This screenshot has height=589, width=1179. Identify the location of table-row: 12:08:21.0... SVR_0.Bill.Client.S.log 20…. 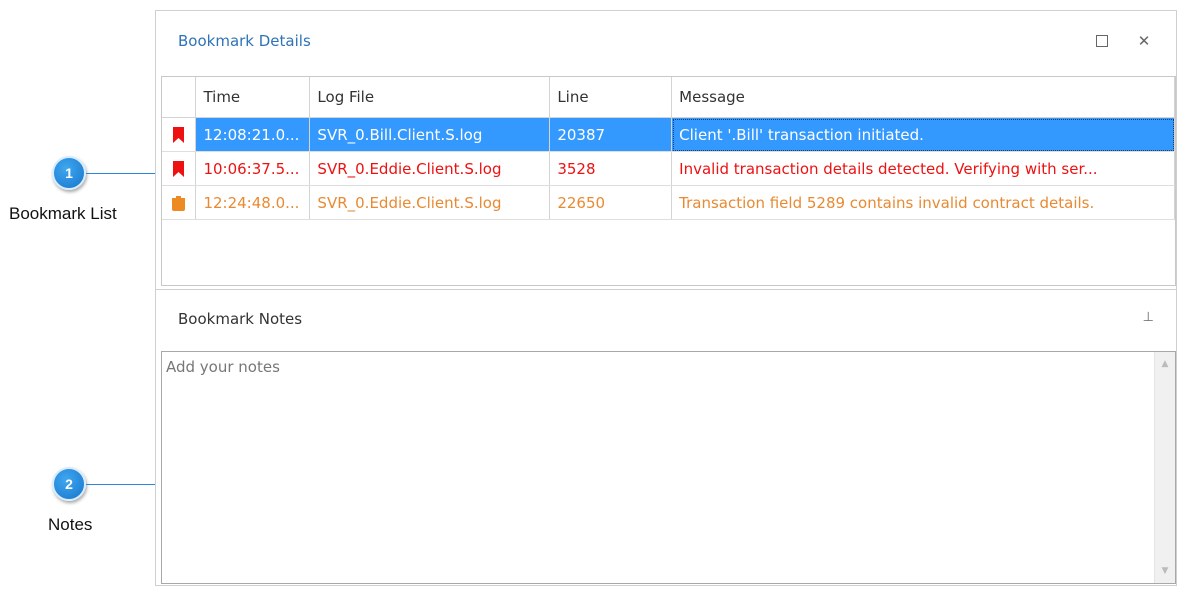
(668, 134).